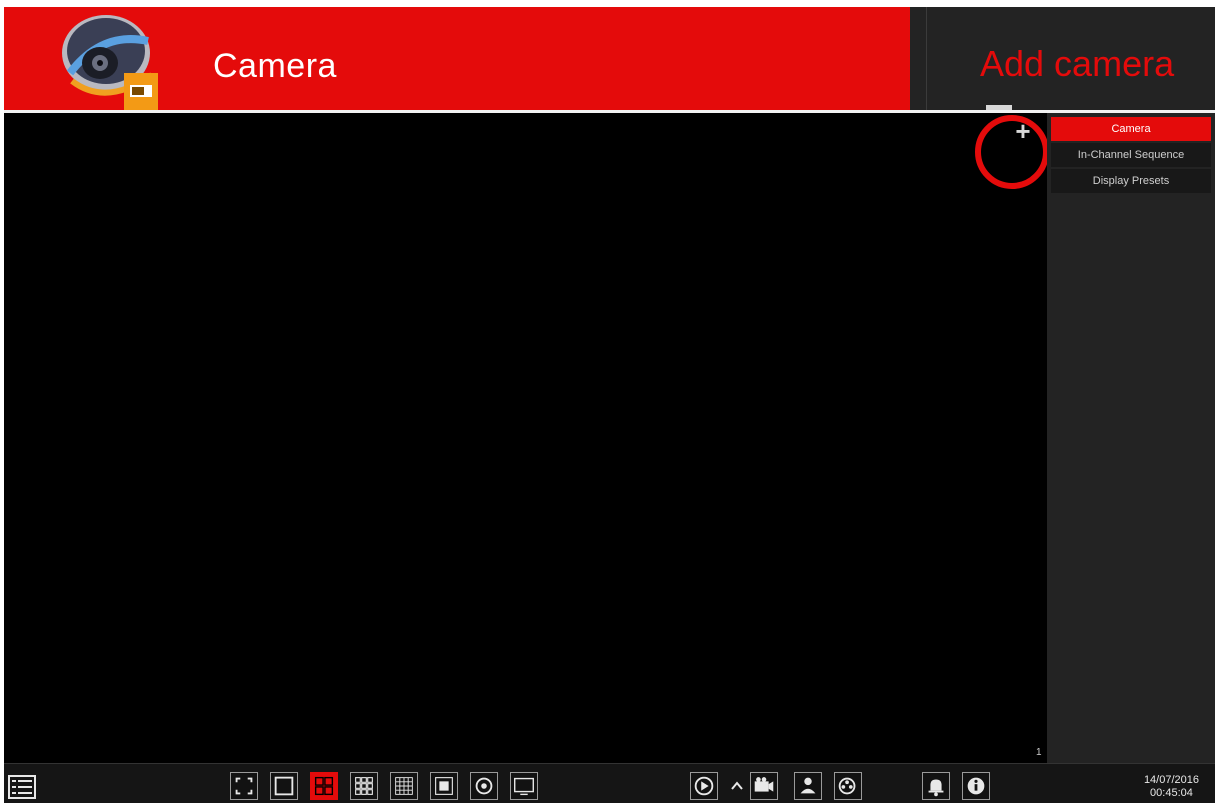 The width and height of the screenshot is (1215, 804). What do you see at coordinates (1077, 63) in the screenshot?
I see `add-camera-title: Add camera` at bounding box center [1077, 63].